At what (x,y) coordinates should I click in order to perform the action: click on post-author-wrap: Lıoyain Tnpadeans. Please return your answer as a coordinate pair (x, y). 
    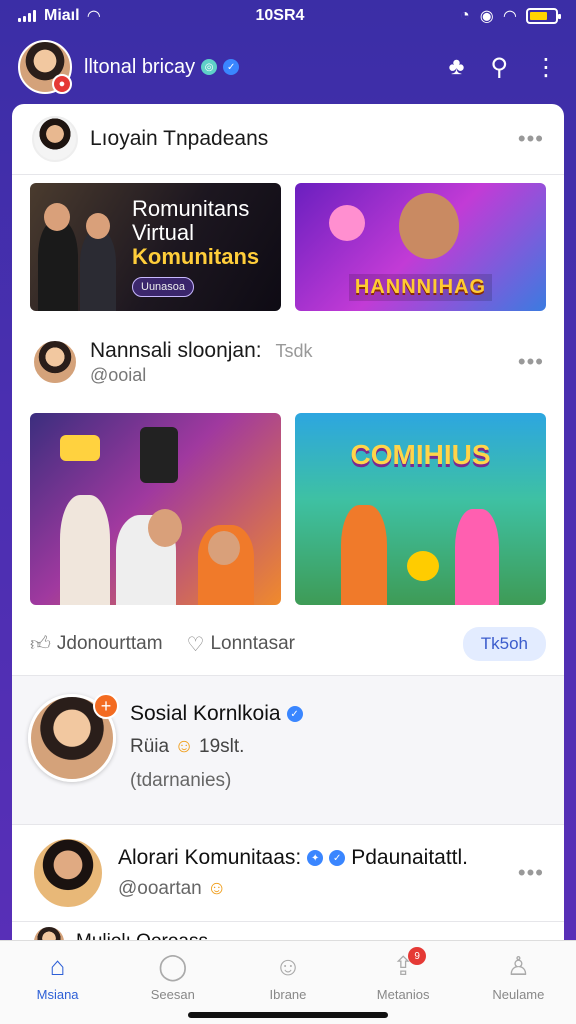
    Looking at the image, I should click on (298, 139).